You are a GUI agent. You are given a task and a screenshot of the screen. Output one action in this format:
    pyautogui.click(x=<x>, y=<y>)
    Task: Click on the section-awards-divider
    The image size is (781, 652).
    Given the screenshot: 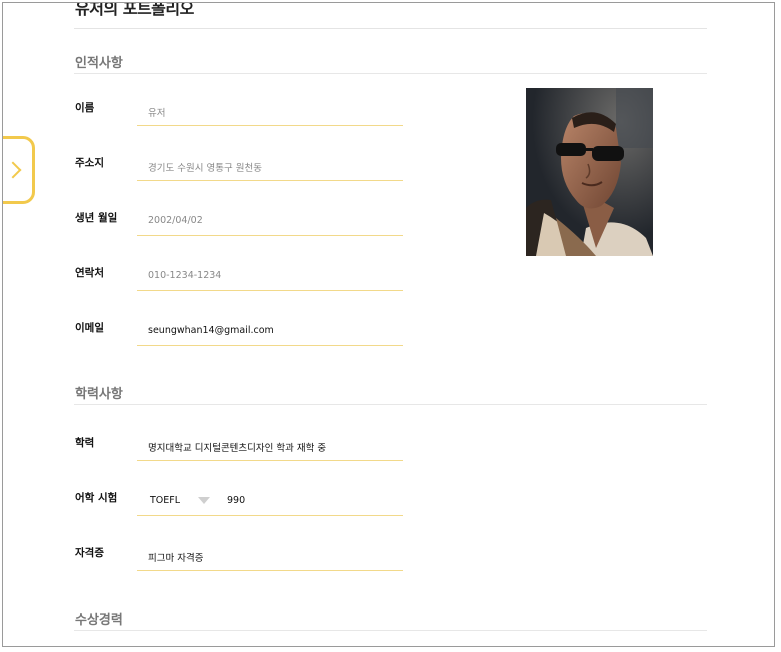 What is the action you would take?
    pyautogui.click(x=390, y=630)
    